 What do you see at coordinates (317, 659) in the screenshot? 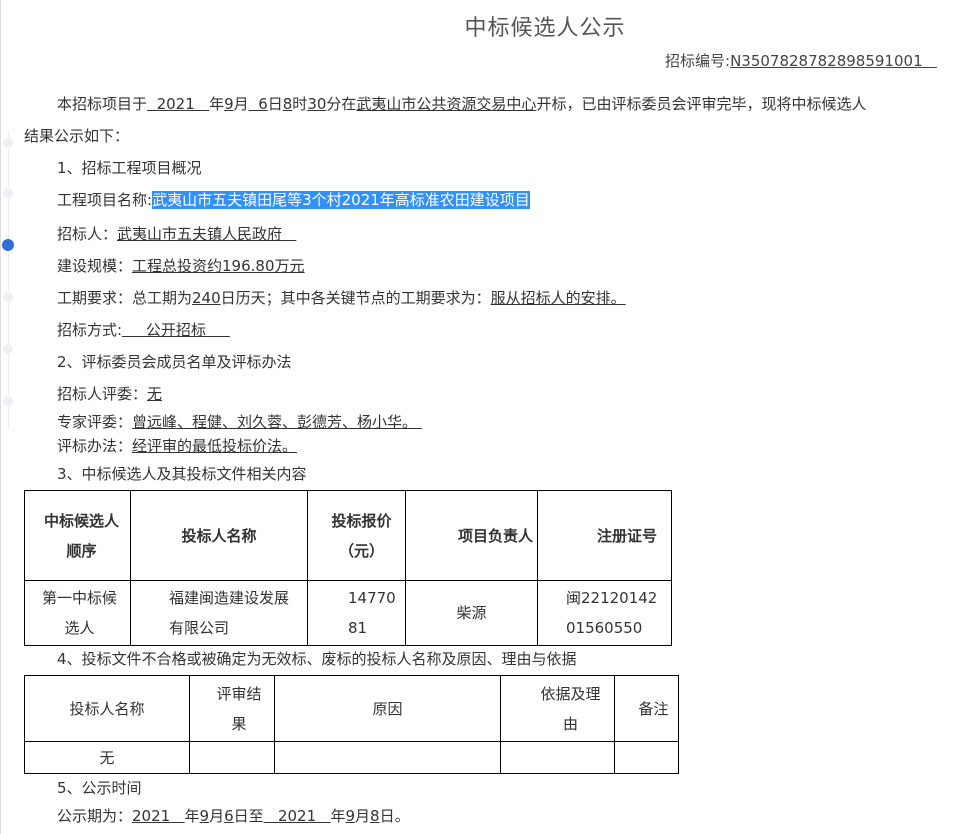
I see `section4-heading: 4、投标文件不合格或被确定为无效标、废标的投标人名称及原因、理由与依据` at bounding box center [317, 659].